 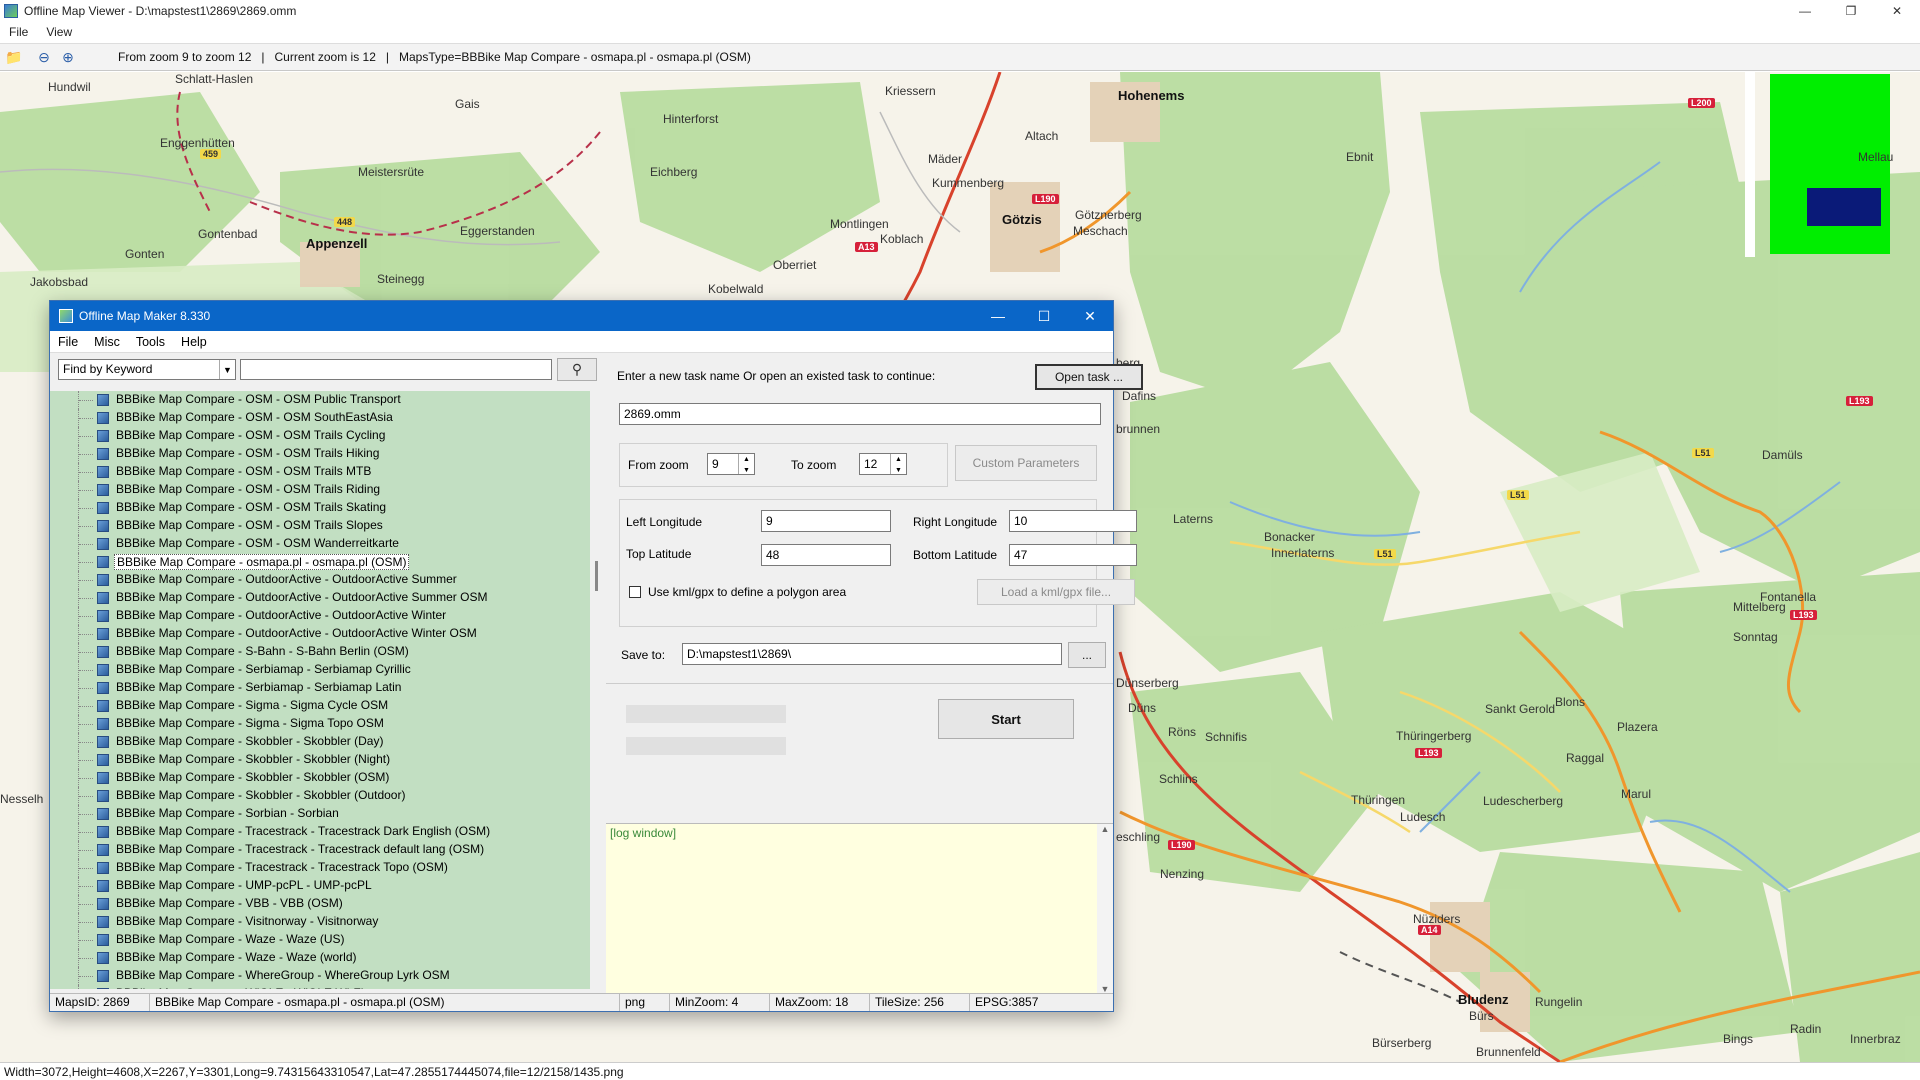 What do you see at coordinates (883, 464) in the screenshot?
I see `to-zoom-stepper: 12 ▲ ▼` at bounding box center [883, 464].